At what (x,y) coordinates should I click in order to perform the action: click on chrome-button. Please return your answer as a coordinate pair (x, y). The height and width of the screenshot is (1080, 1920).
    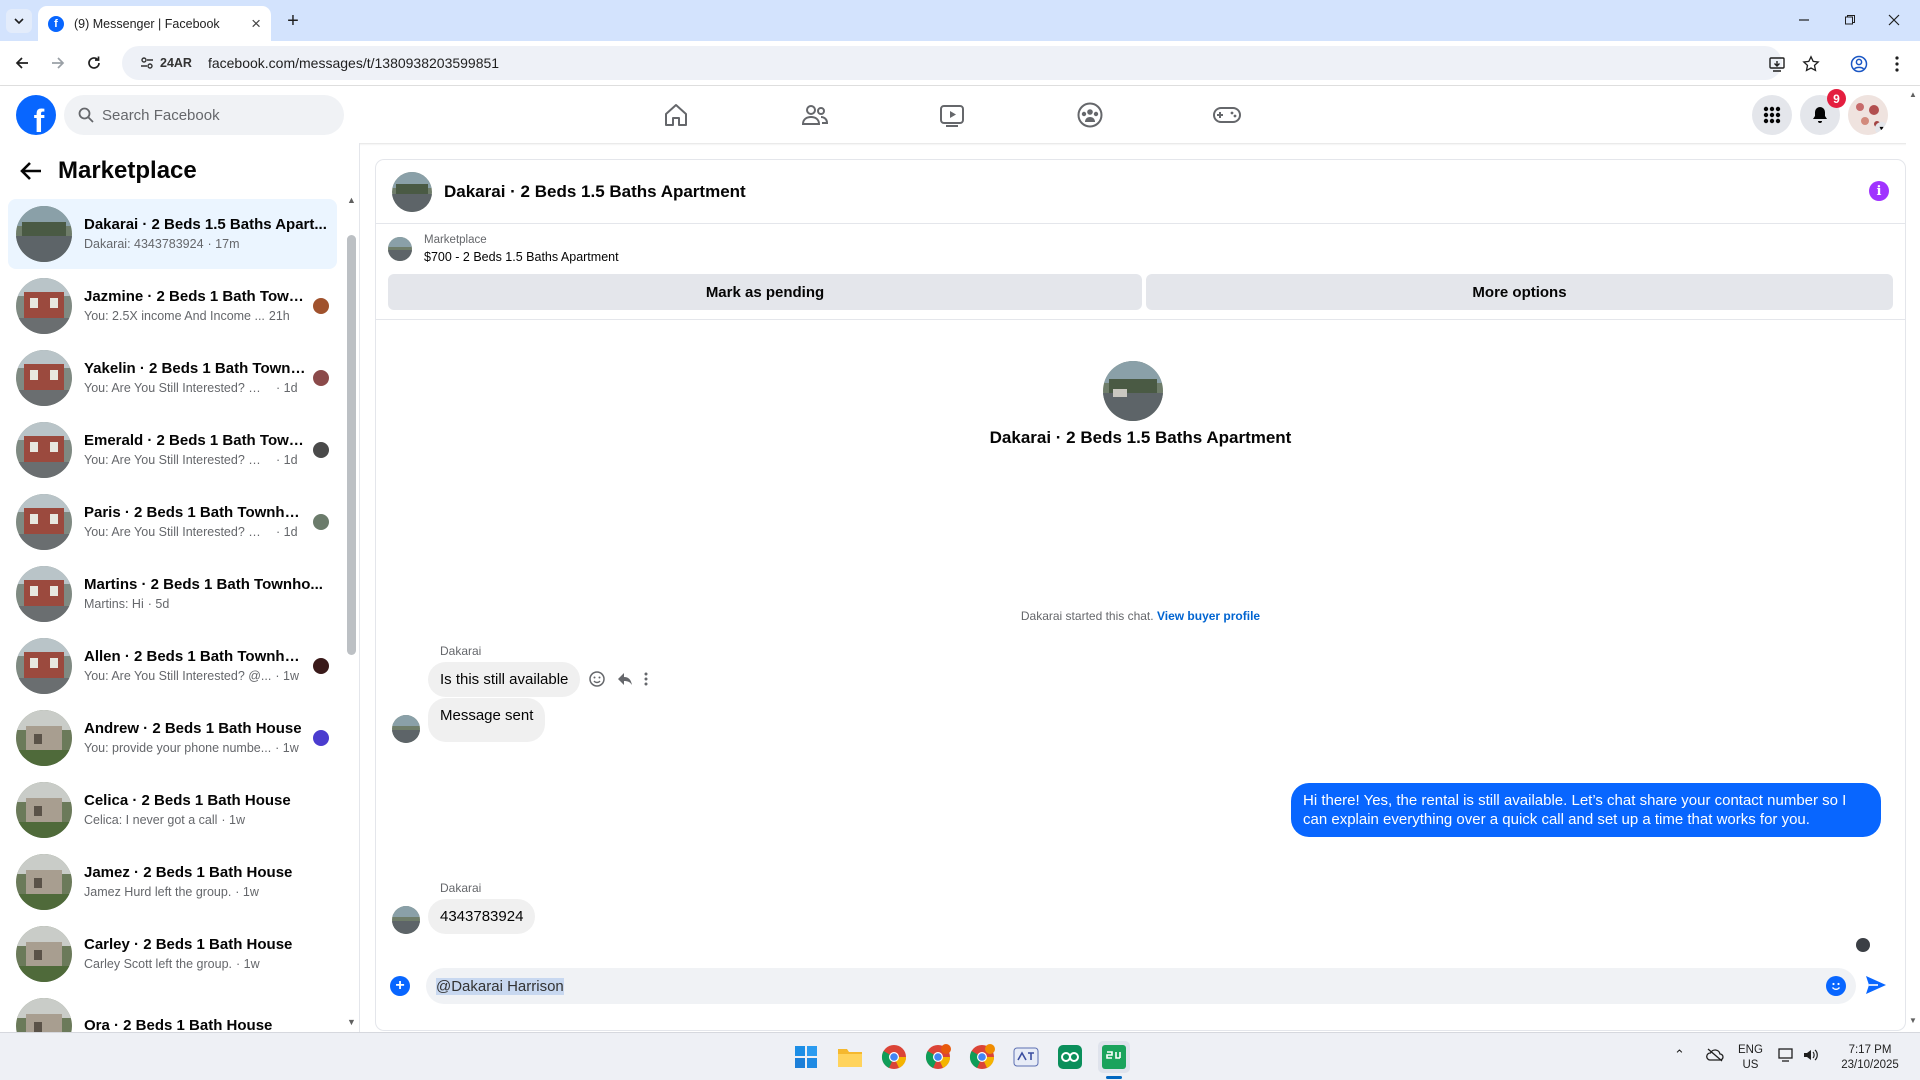
    Looking at the image, I should click on (894, 1057).